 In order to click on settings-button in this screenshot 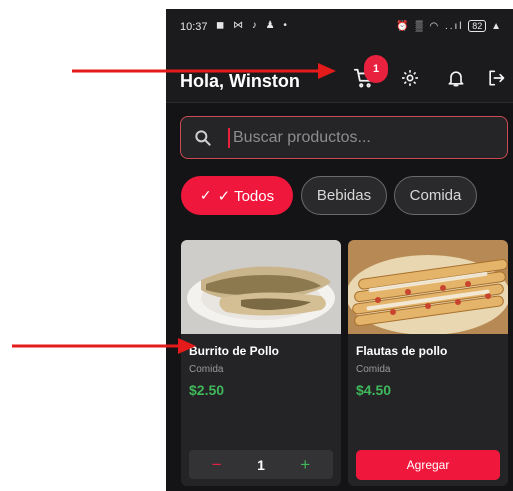, I will do `click(410, 78)`.